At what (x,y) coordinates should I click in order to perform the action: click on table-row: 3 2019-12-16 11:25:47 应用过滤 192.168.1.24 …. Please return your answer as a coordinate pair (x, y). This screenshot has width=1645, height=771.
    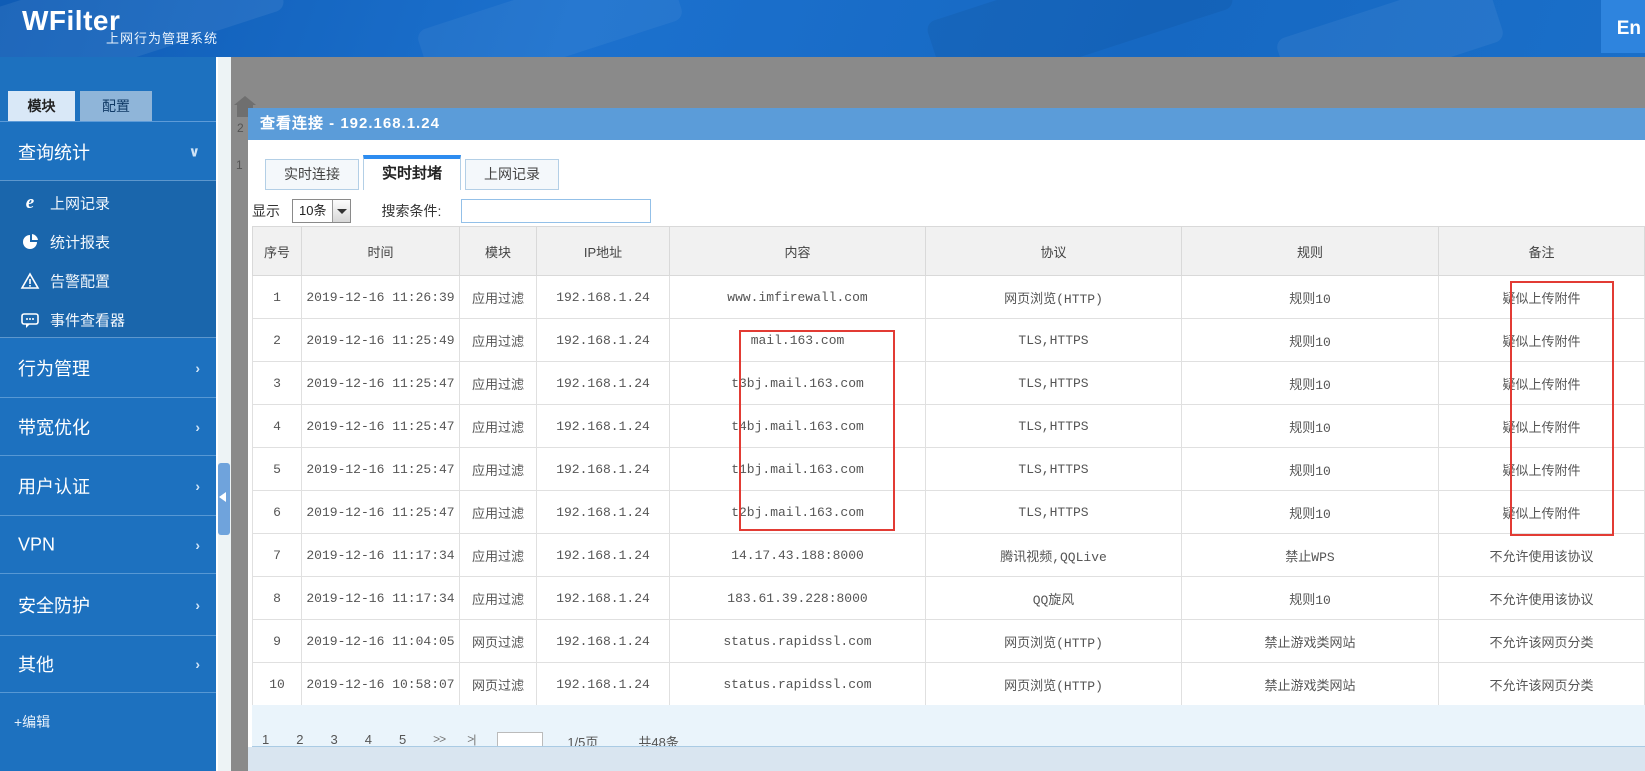
    Looking at the image, I should click on (948, 383).